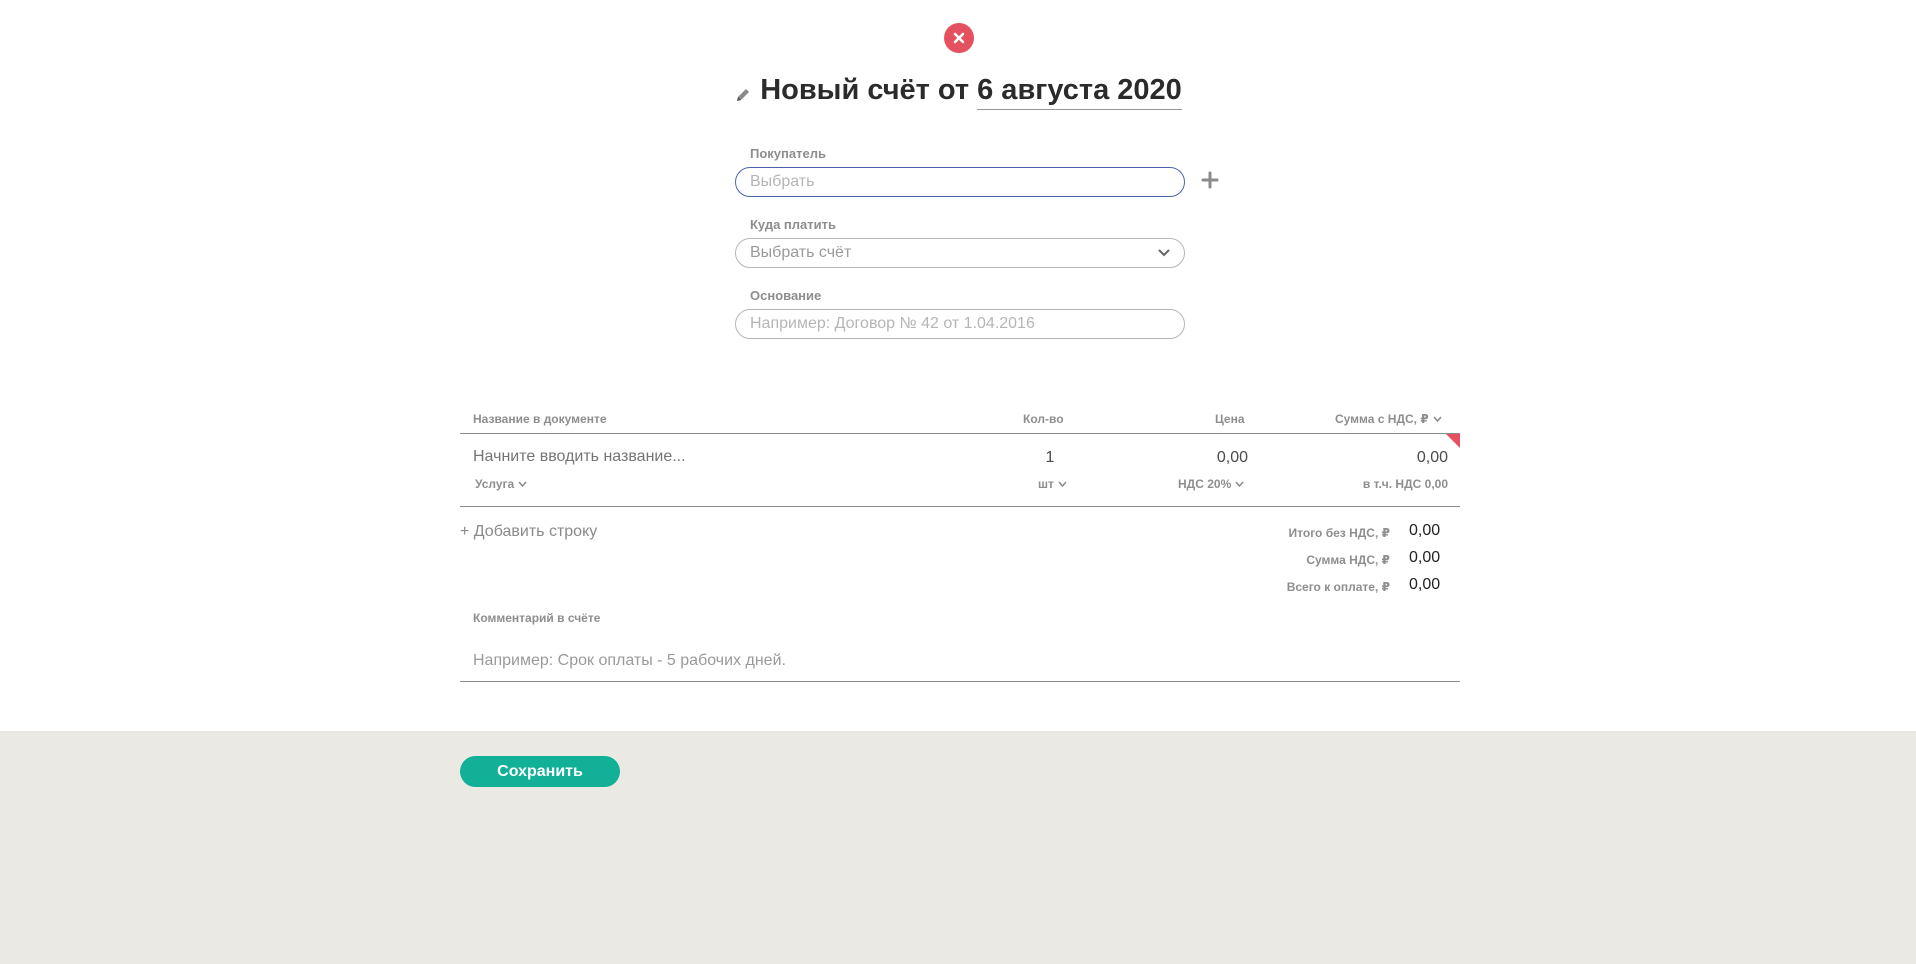  What do you see at coordinates (1425, 557) in the screenshot?
I see `vat-total-value: 0,00` at bounding box center [1425, 557].